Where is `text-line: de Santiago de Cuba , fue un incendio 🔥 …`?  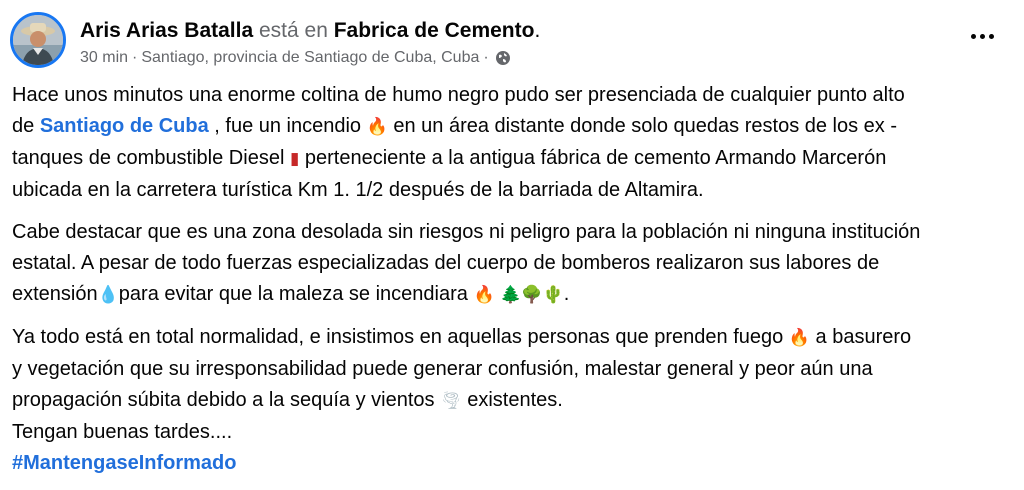 text-line: de Santiago de Cuba , fue un incendio 🔥 … is located at coordinates (512, 127).